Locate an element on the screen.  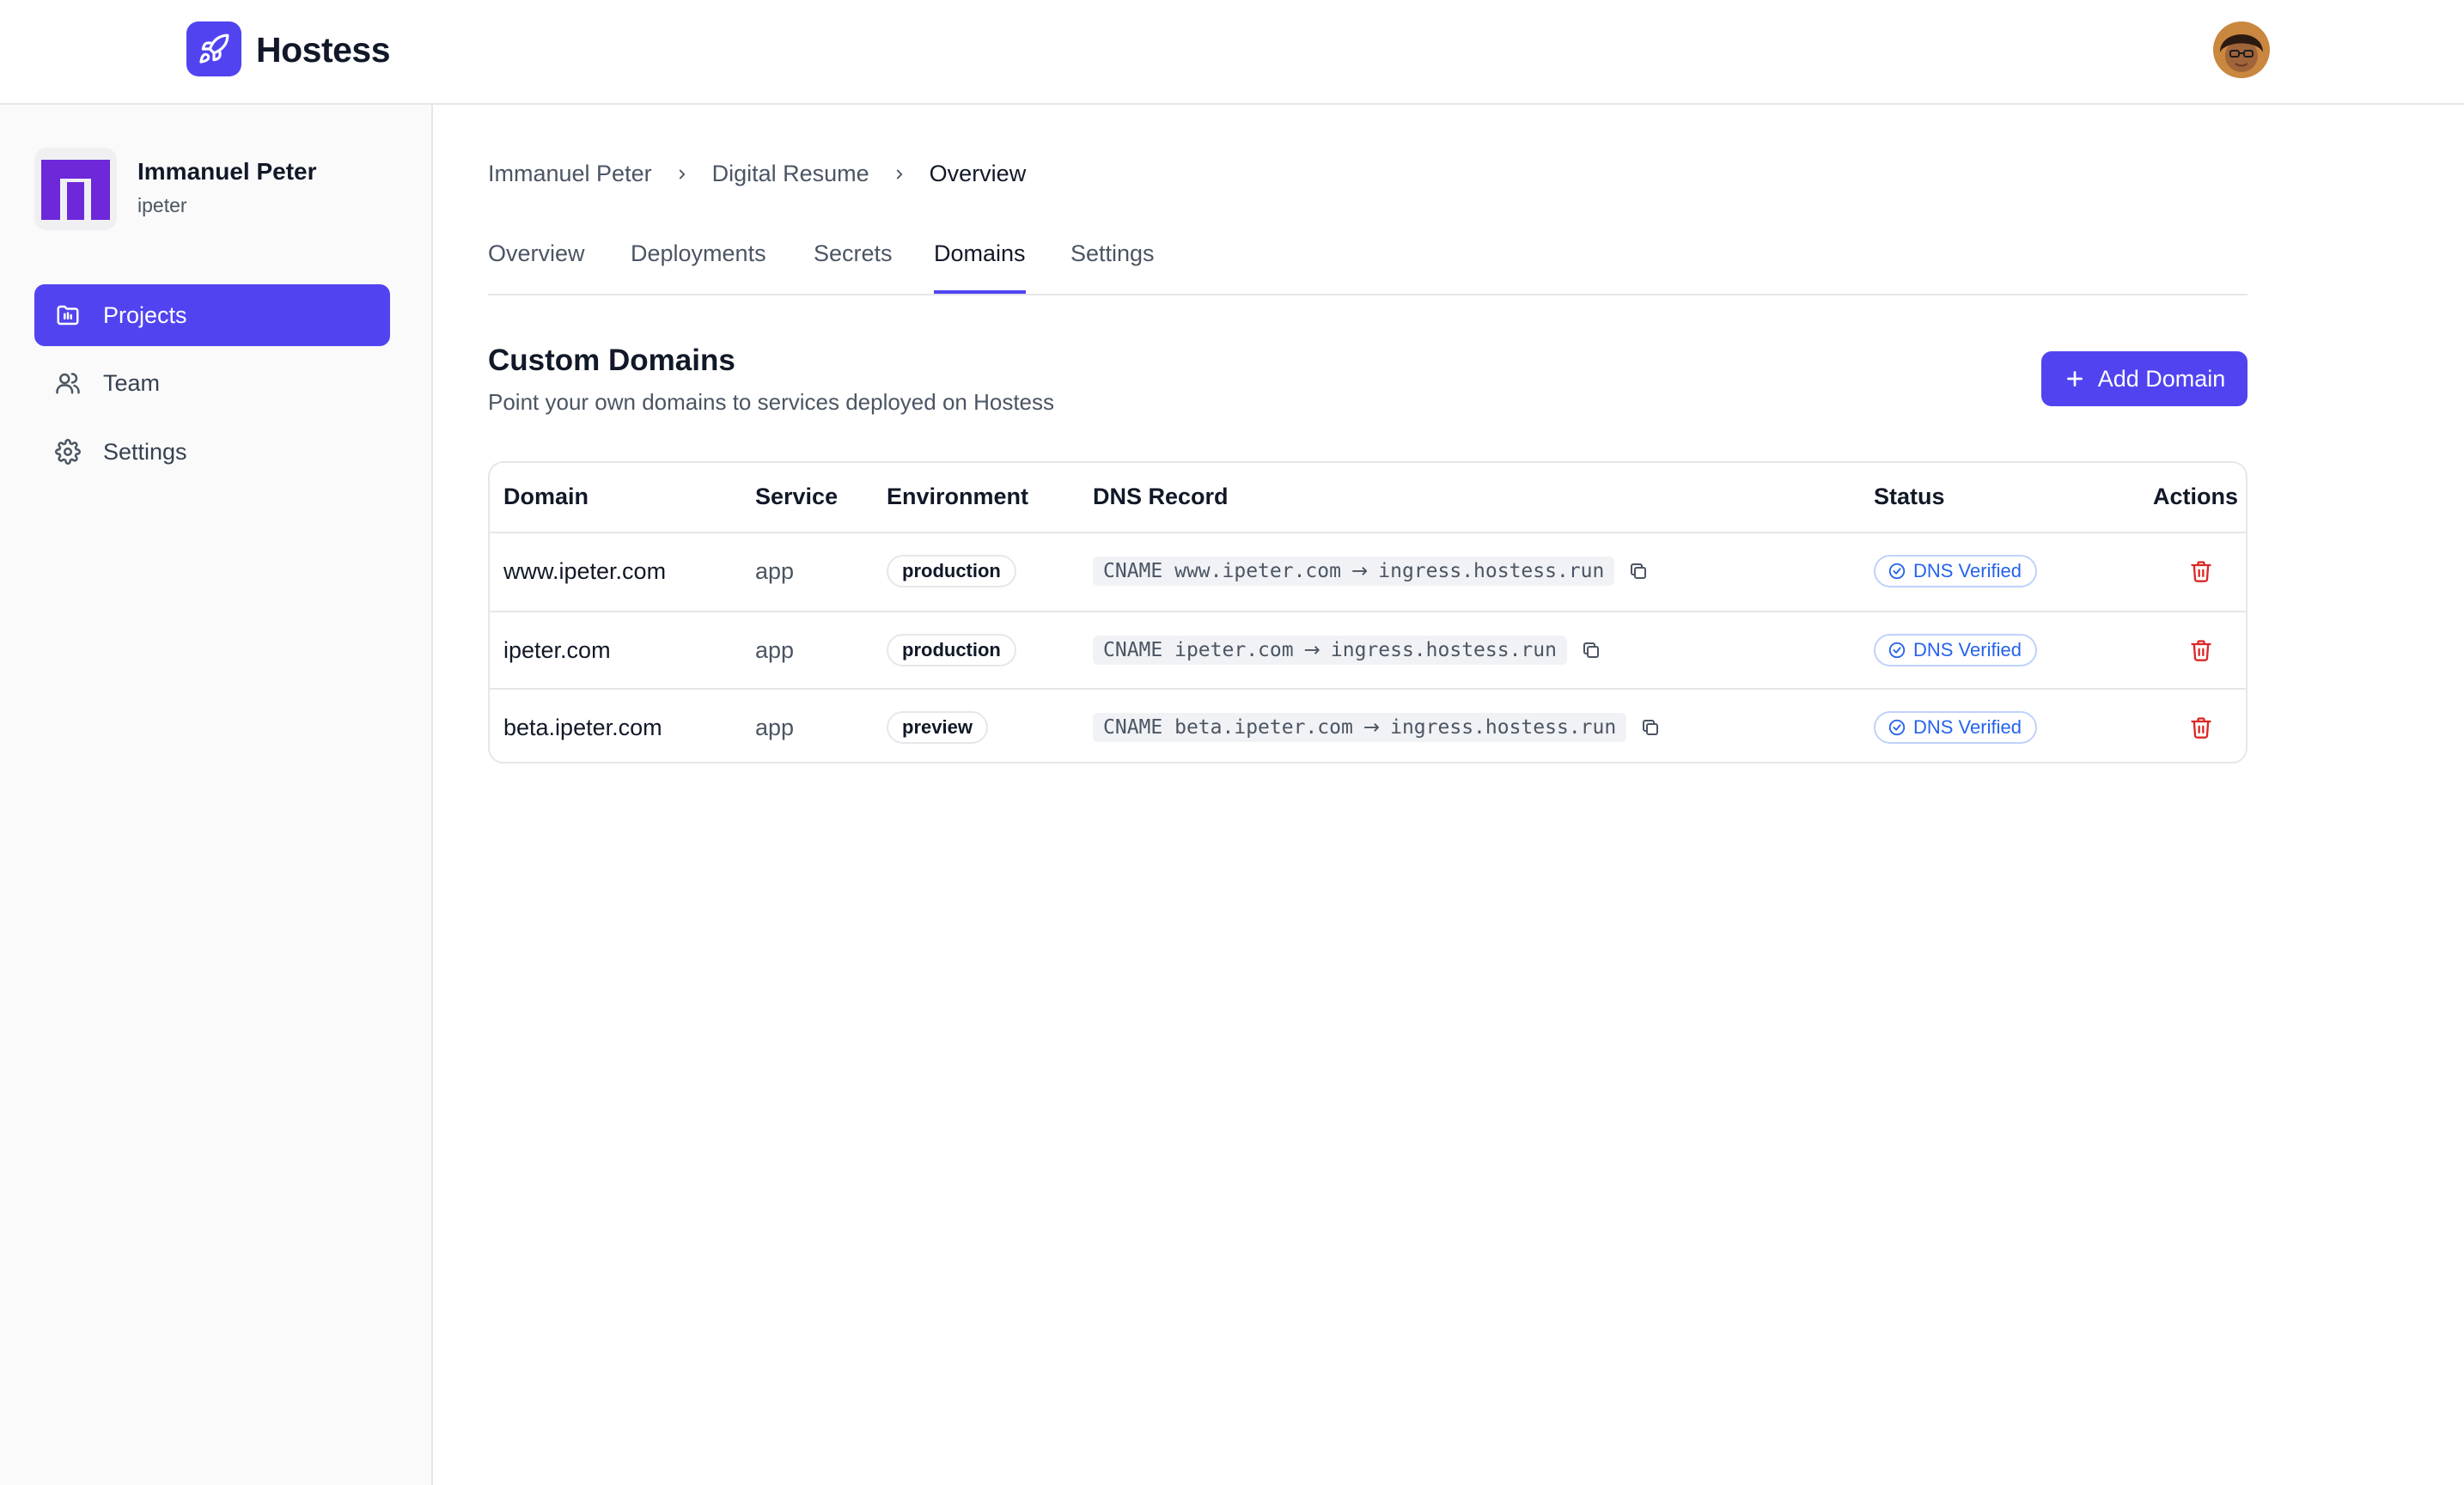
sidebar-item-label: Settings is located at coordinates (145, 452).